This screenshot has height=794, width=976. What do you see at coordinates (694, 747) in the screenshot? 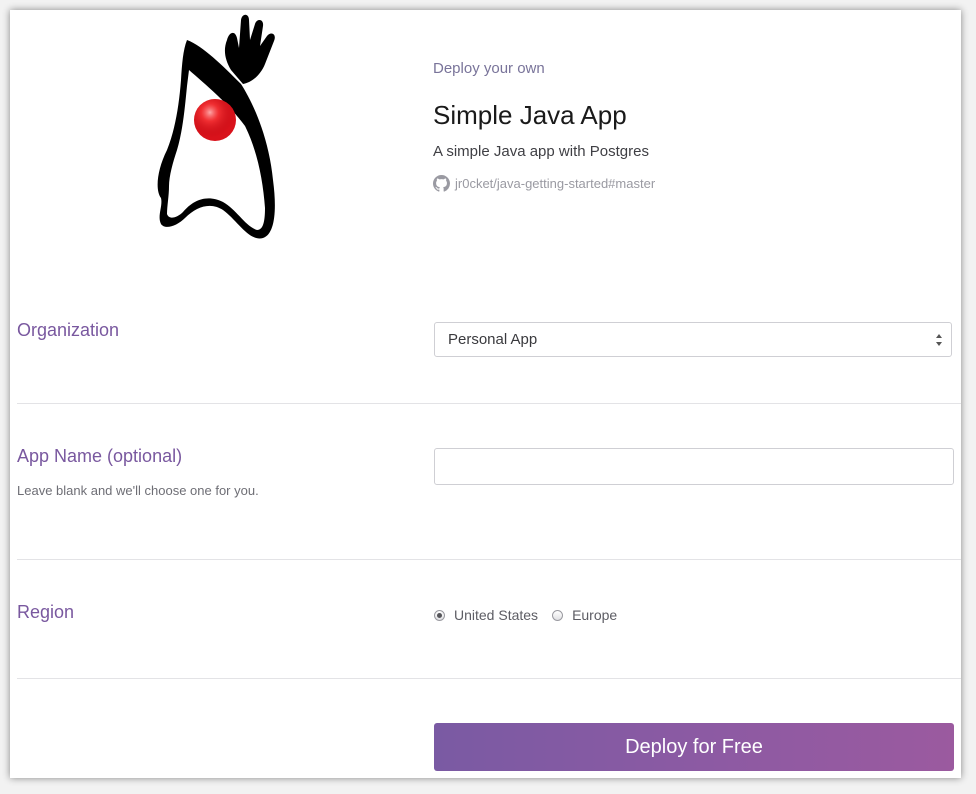
I see `deploy-for-free-button: Deploy for Free` at bounding box center [694, 747].